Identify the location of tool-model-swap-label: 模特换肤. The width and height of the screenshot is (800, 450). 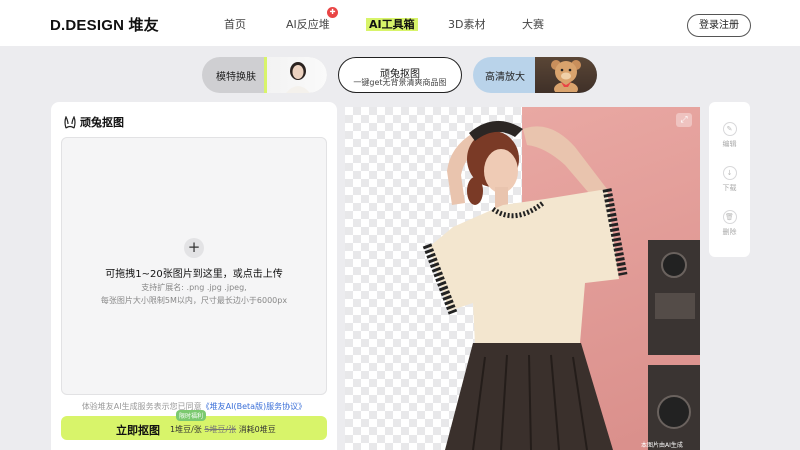
(236, 77).